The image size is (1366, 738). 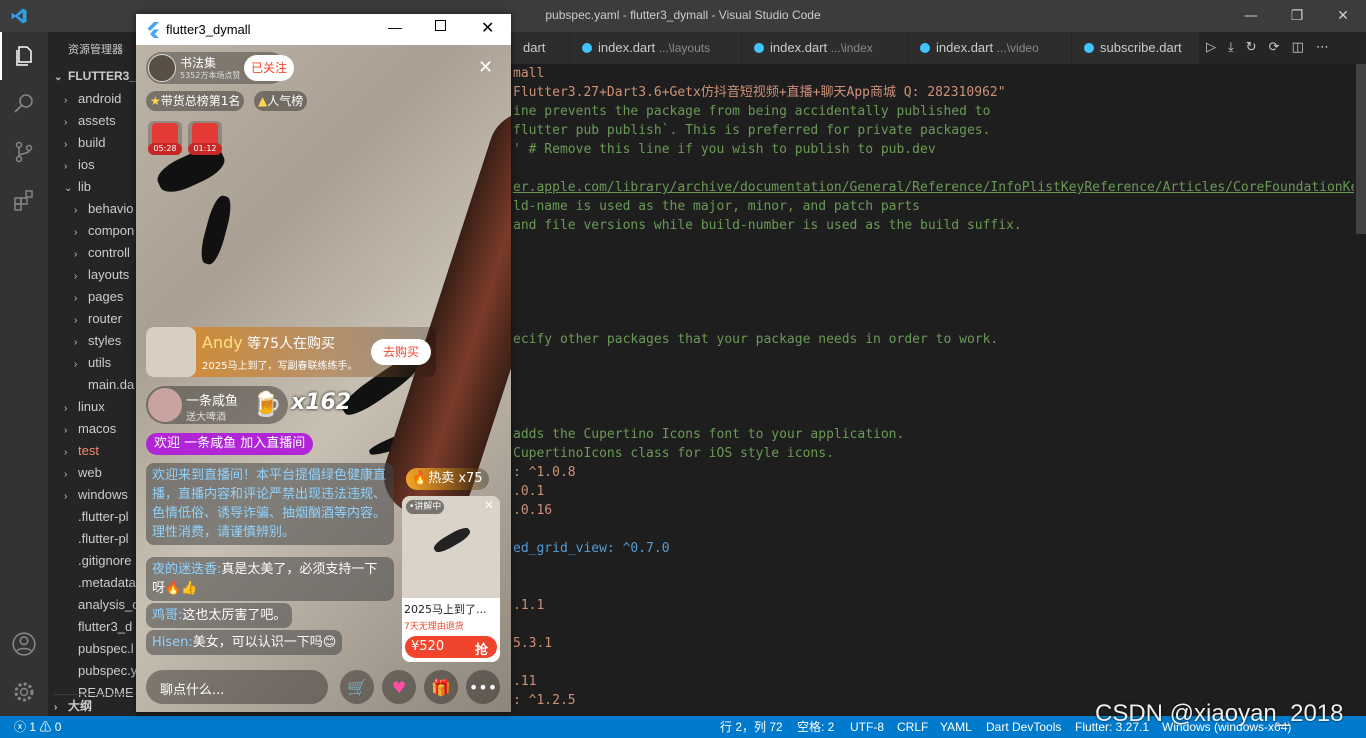 What do you see at coordinates (399, 687) in the screenshot?
I see `heart-icon: ♥` at bounding box center [399, 687].